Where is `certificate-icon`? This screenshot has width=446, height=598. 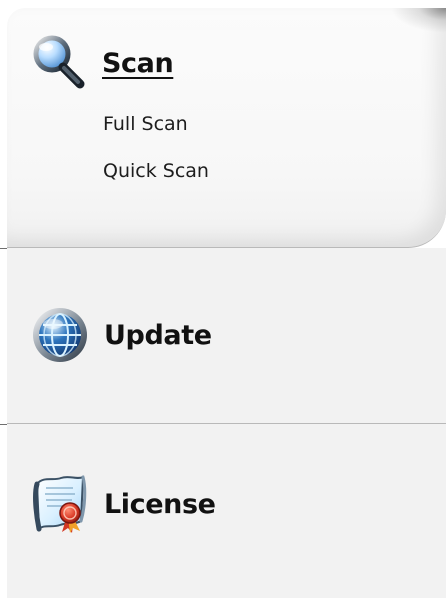
certificate-icon is located at coordinates (60, 504).